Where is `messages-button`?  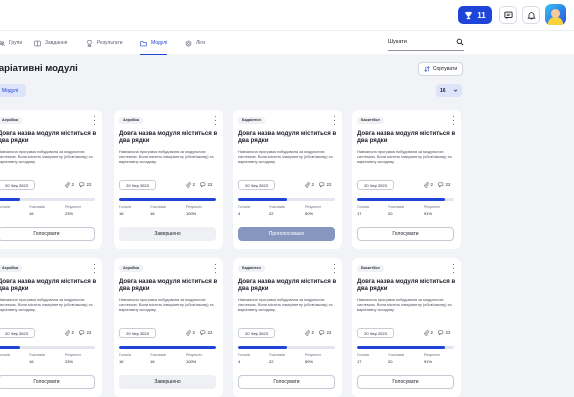
messages-button is located at coordinates (508, 15).